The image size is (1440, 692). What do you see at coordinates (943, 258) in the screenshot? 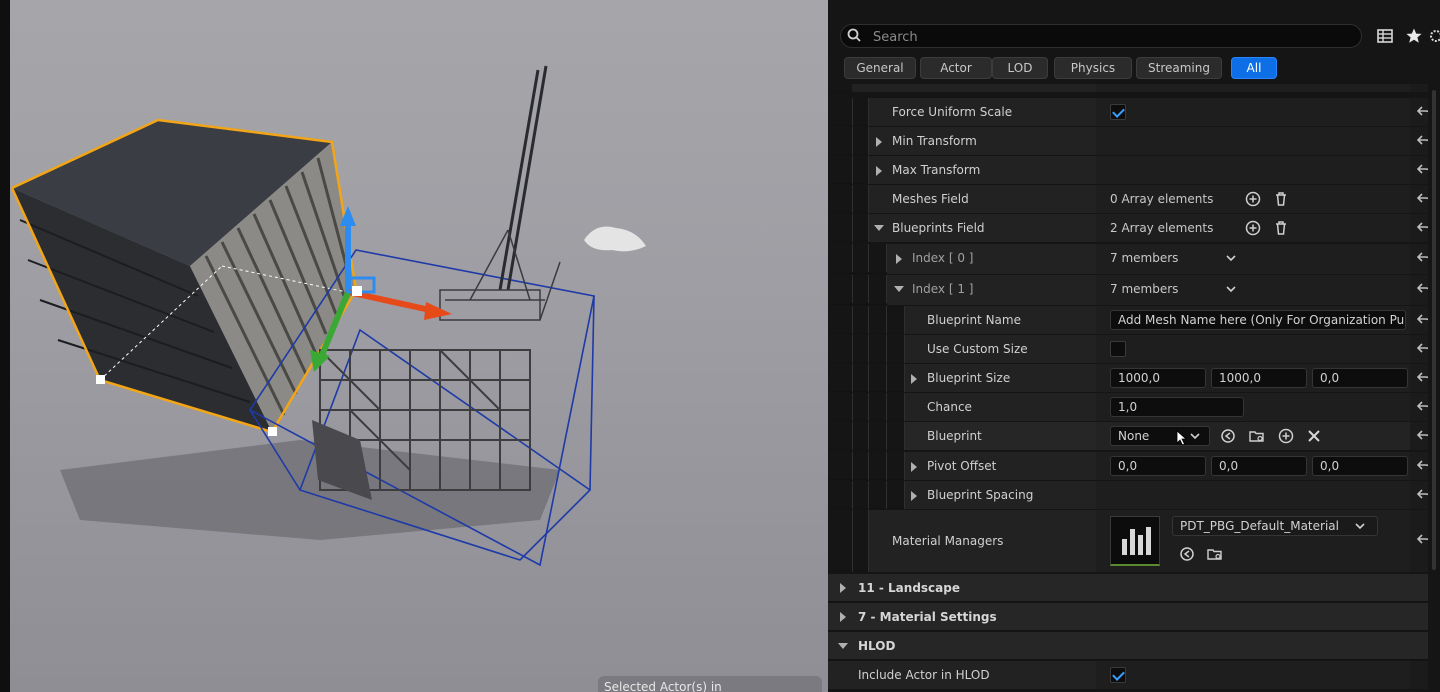
I see `property-label: Index [ 0 ]` at bounding box center [943, 258].